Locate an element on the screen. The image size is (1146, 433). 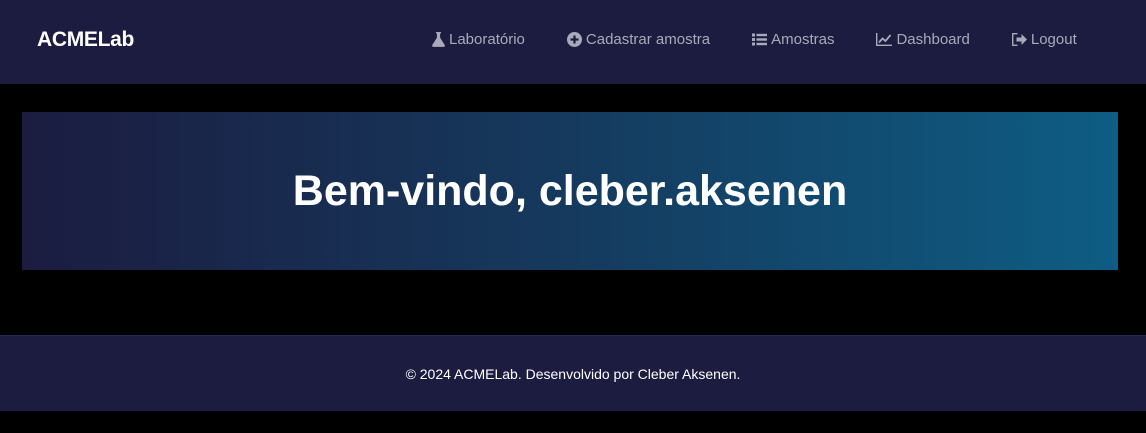
chart-line-icon is located at coordinates (884, 39).